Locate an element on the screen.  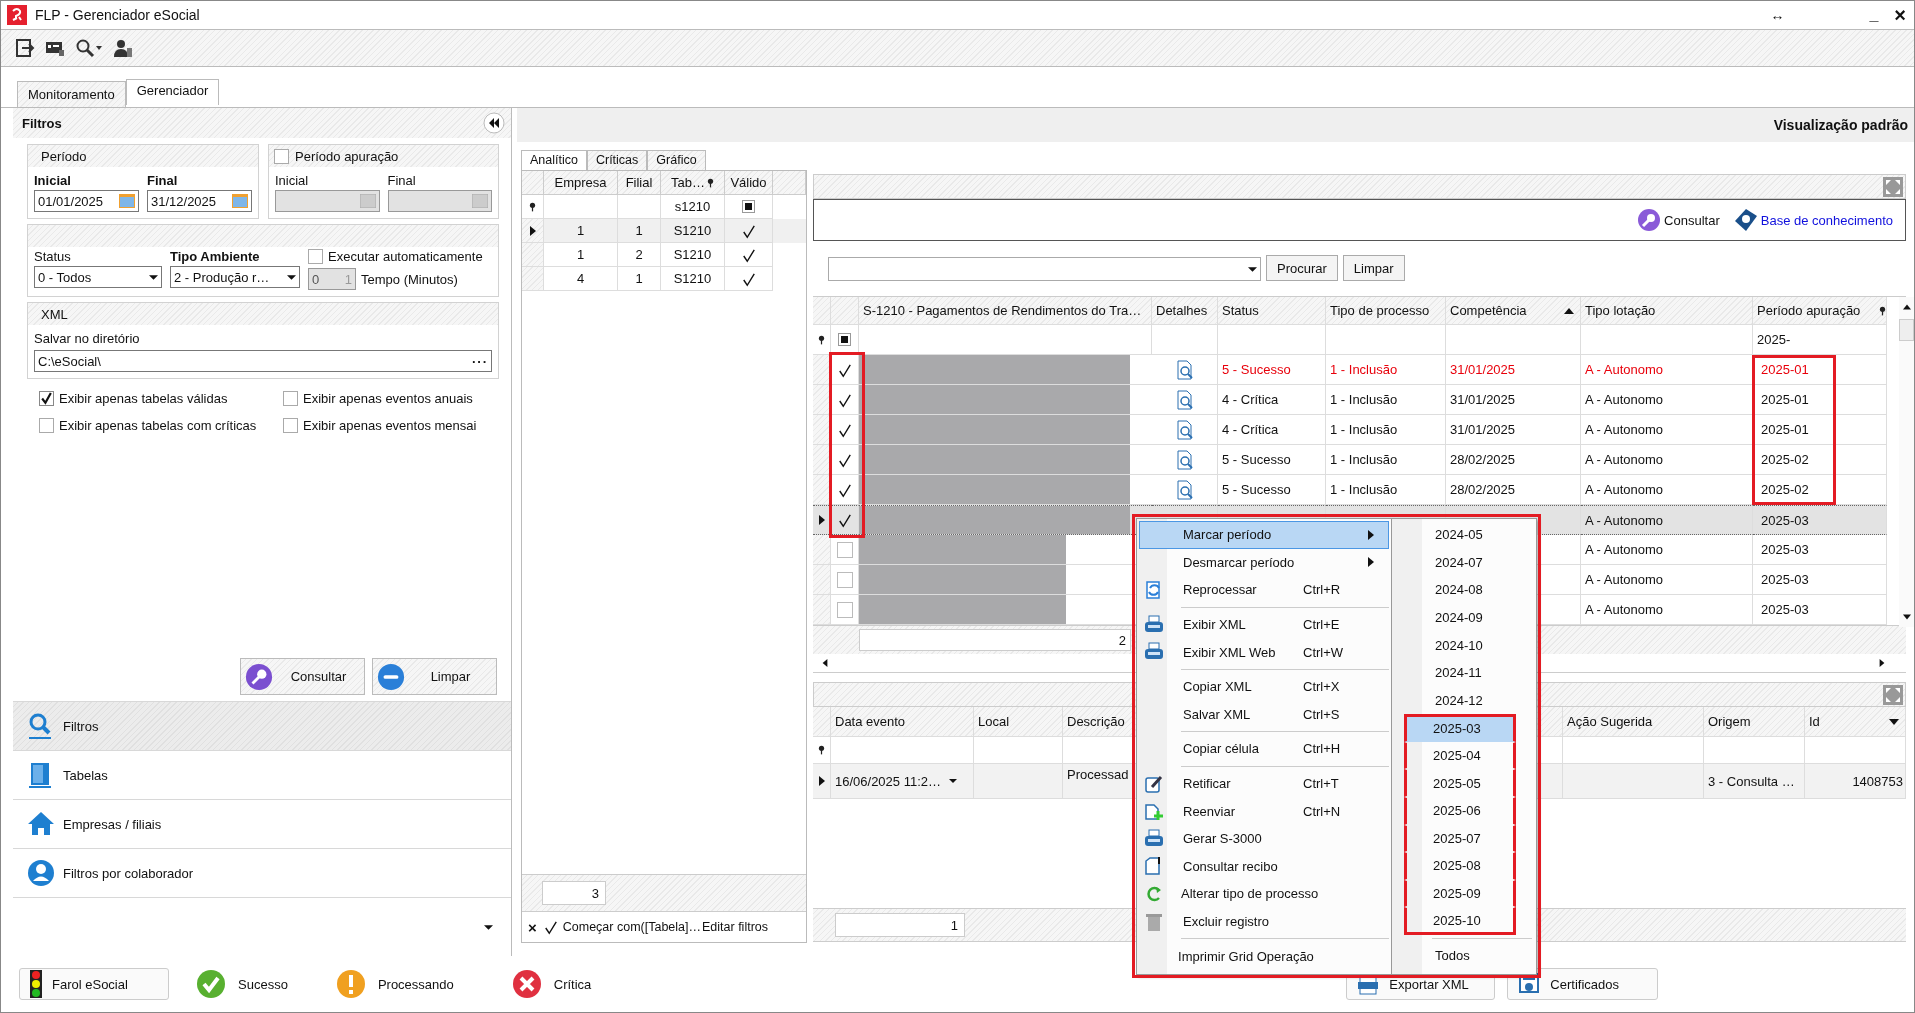
column-header: Origem is located at coordinates (1754, 722).